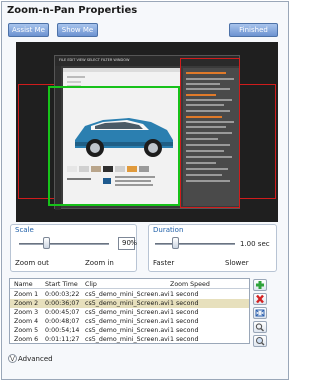 Image resolution: width=320 pixels, height=381 pixels. What do you see at coordinates (26, 321) in the screenshot?
I see `cell-name: Zoom 4` at bounding box center [26, 321].